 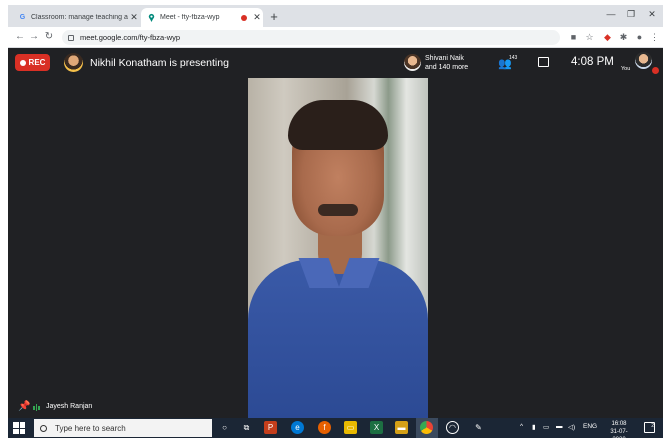 What do you see at coordinates (559, 426) in the screenshot?
I see `battery-icon: ▬` at bounding box center [559, 426].